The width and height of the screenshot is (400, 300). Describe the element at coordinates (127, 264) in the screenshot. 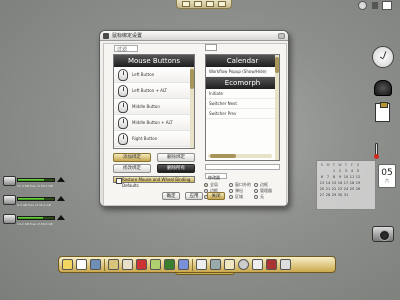

I see `text-editor-icon` at that location.